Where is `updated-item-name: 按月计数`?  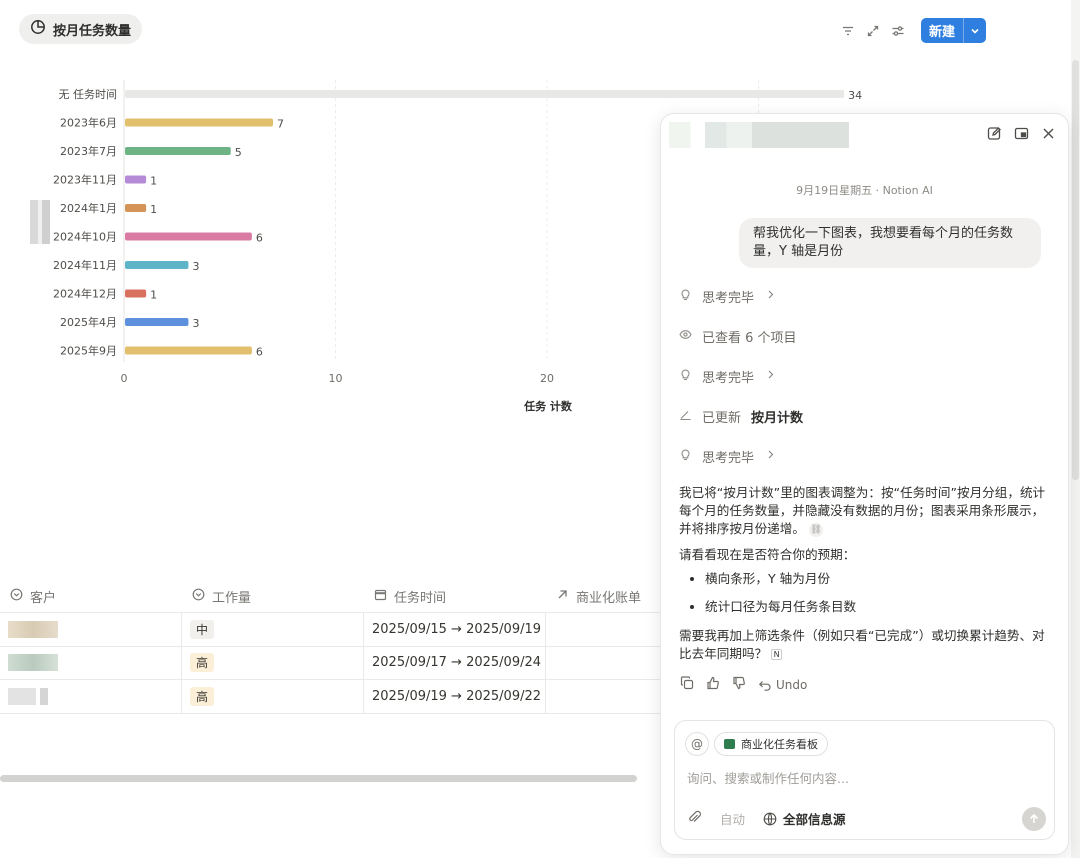 updated-item-name: 按月计数 is located at coordinates (777, 416).